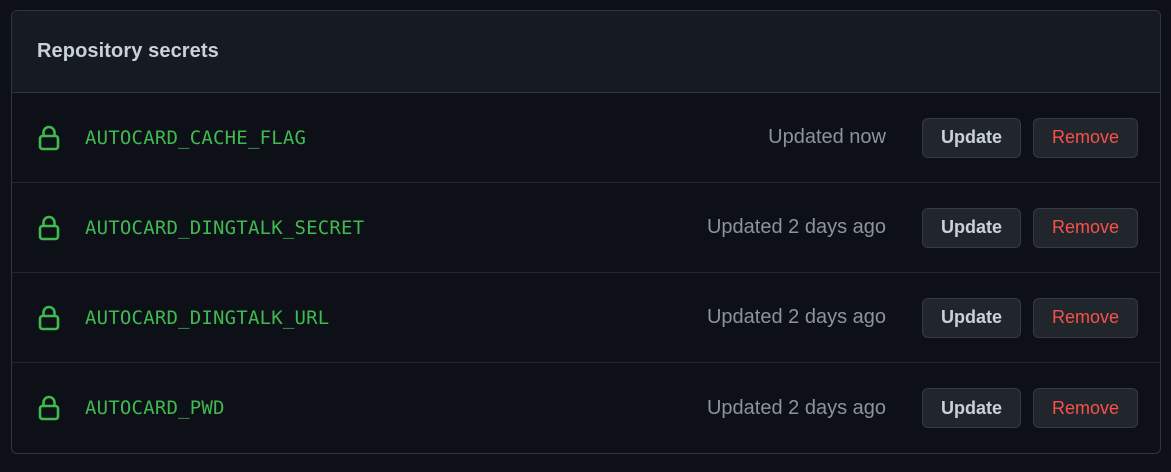 The width and height of the screenshot is (1171, 472). What do you see at coordinates (207, 317) in the screenshot?
I see `secret-name: AUTOCARD_DINGTALK_URL` at bounding box center [207, 317].